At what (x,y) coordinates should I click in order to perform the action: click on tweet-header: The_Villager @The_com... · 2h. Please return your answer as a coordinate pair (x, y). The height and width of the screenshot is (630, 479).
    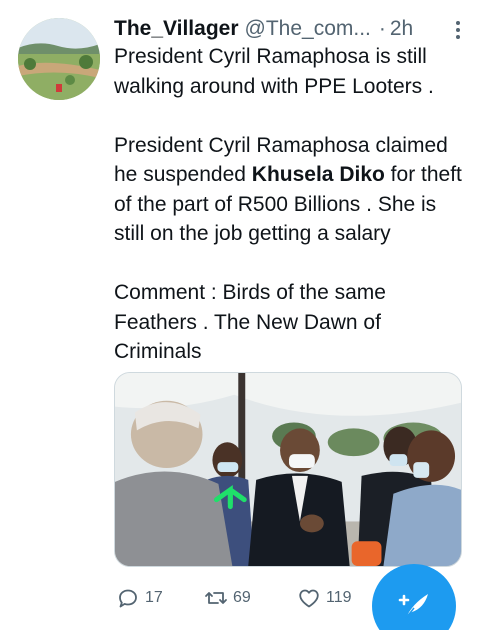
    Looking at the image, I should click on (289, 29).